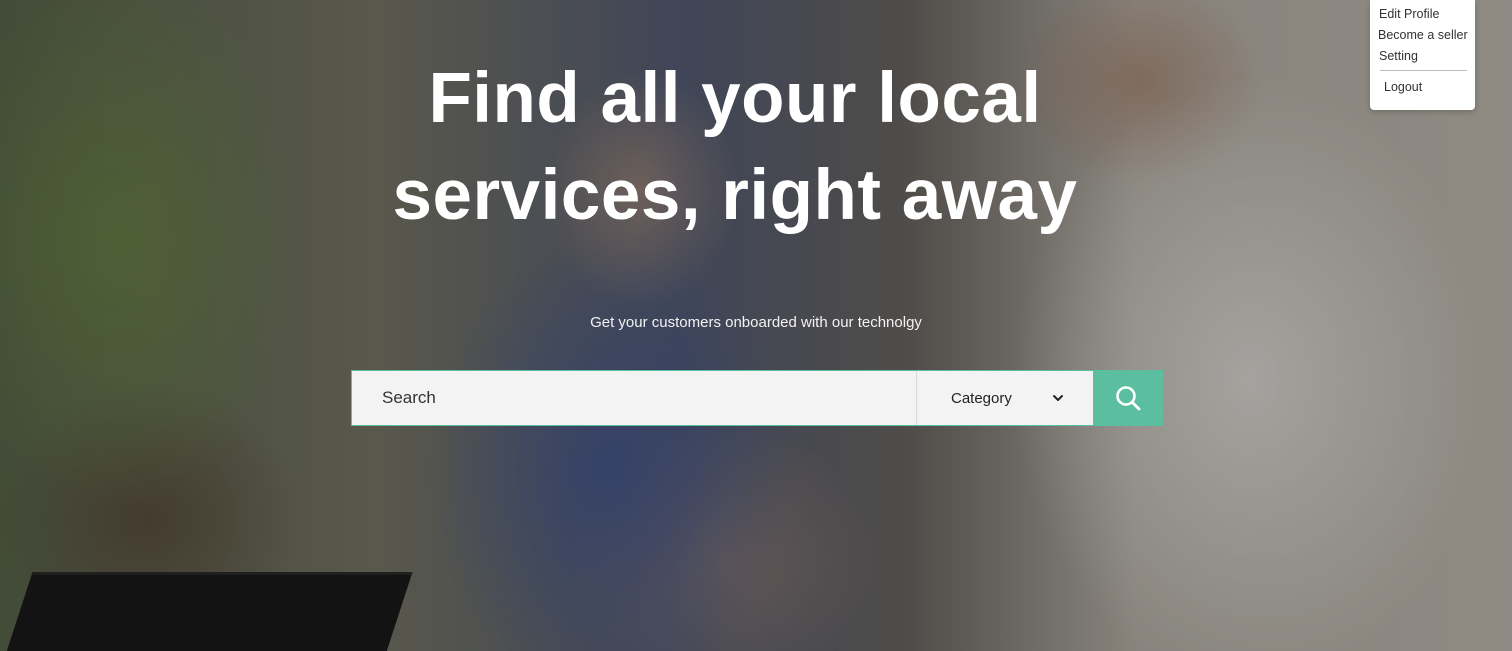 Image resolution: width=1512 pixels, height=651 pixels. What do you see at coordinates (735, 98) in the screenshot?
I see `hero-title-line1: Find all your local` at bounding box center [735, 98].